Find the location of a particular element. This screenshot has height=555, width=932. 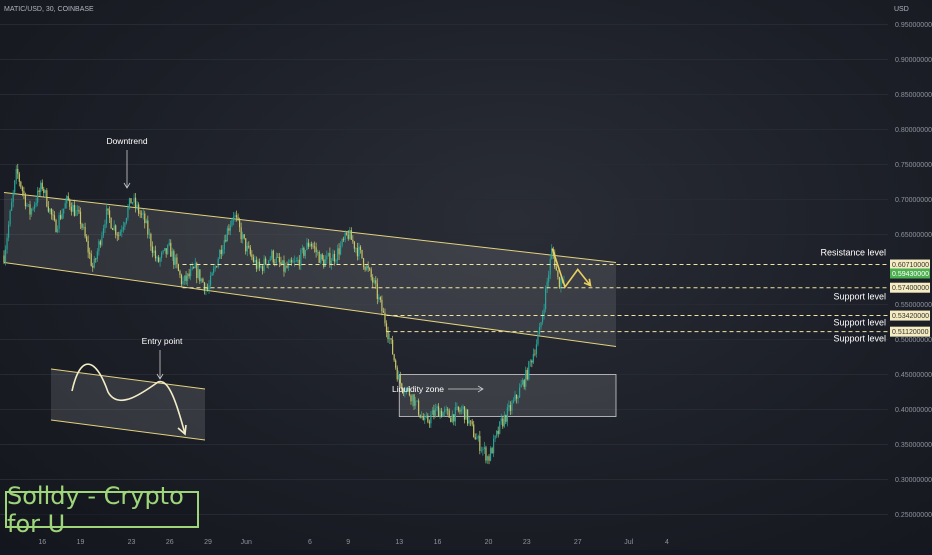

y-tick-label: 0.45000000 is located at coordinates (913, 375).